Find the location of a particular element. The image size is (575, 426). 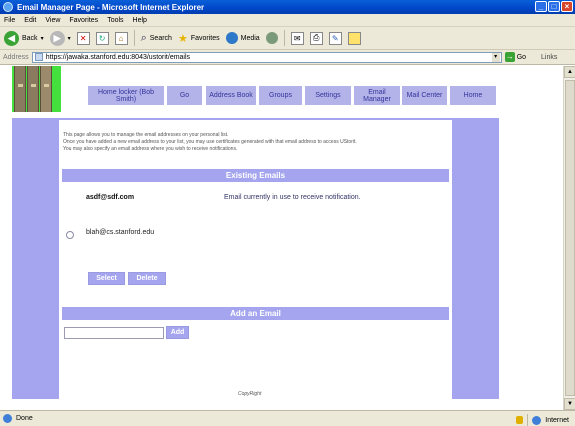

status-divider is located at coordinates (528, 420).